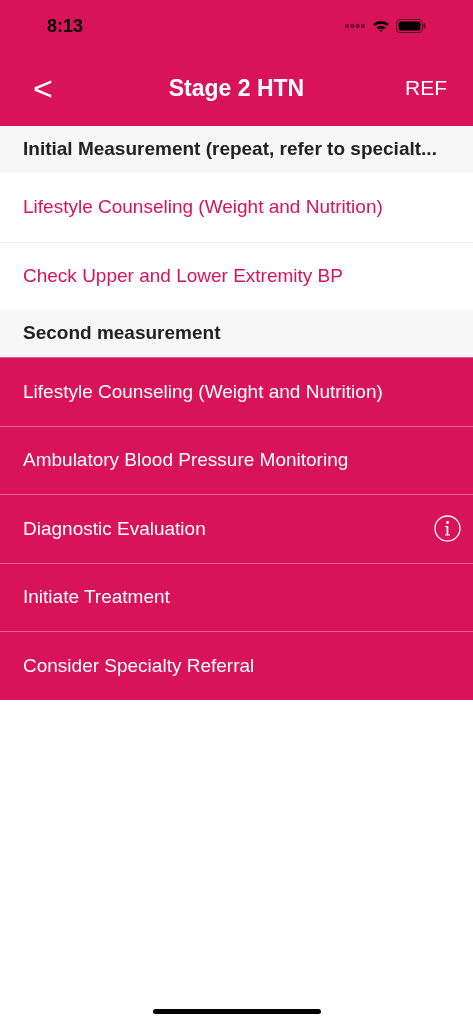  I want to click on list-row: Consider Specialty Referral, so click(236, 665).